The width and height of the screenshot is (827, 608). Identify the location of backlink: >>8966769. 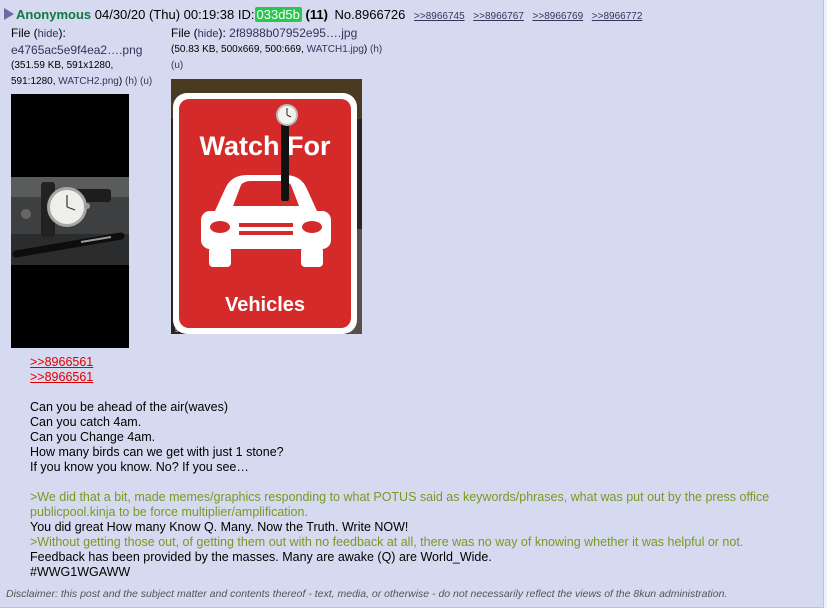
(558, 16).